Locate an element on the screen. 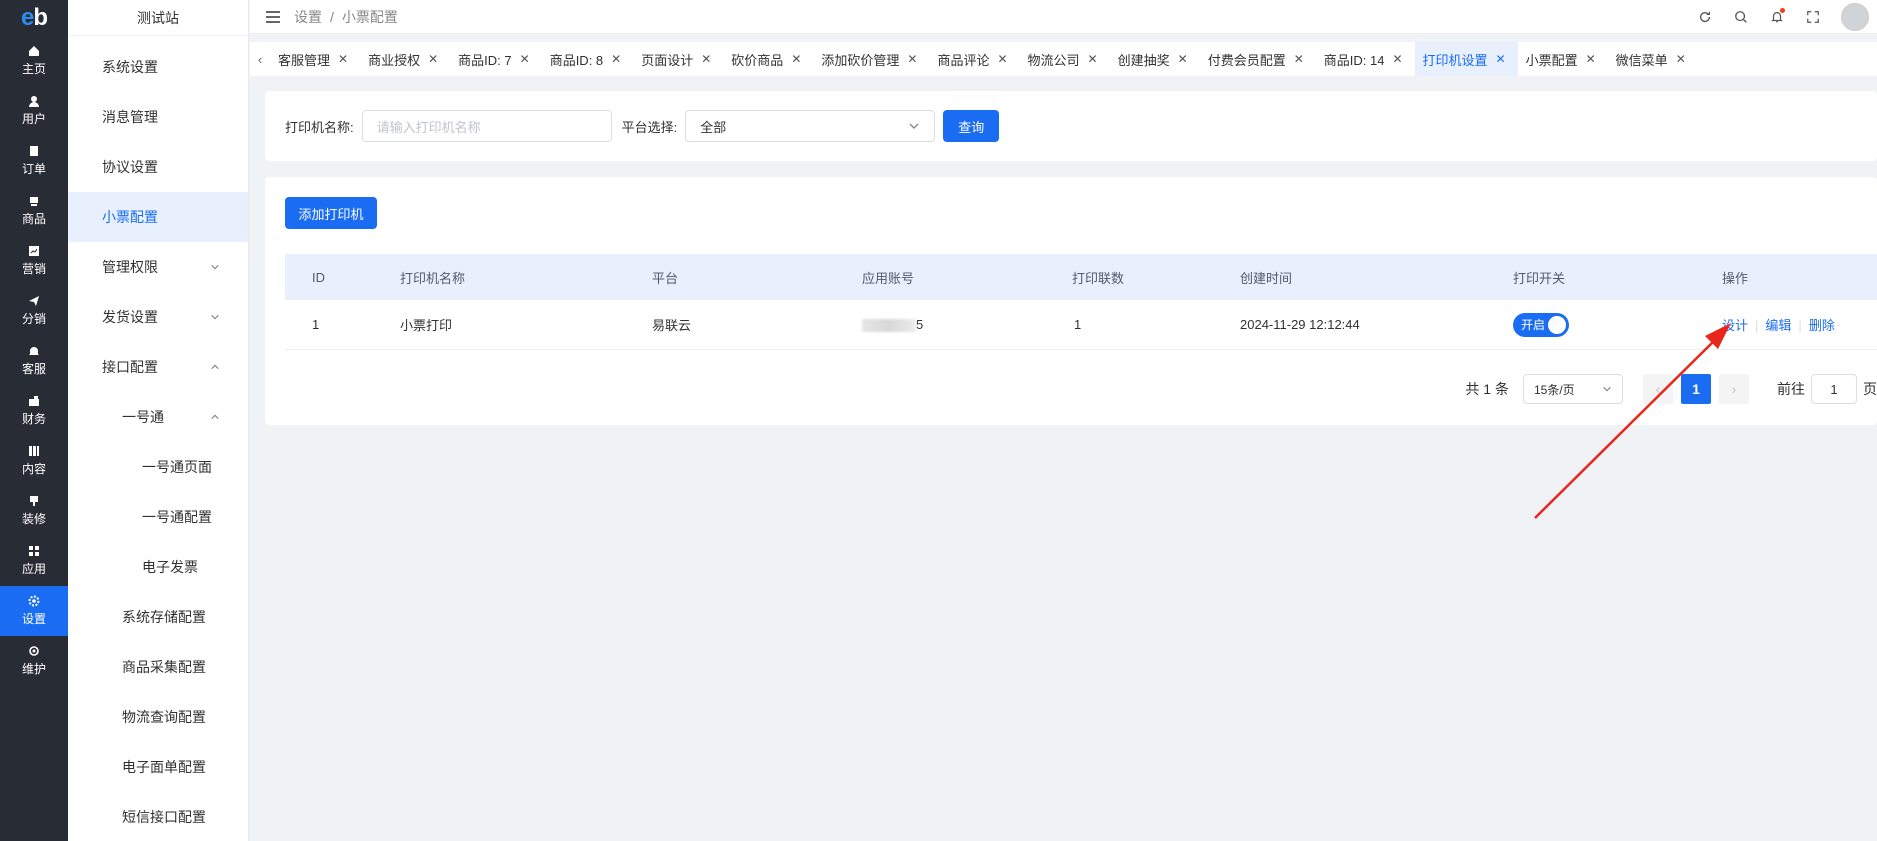  goto-page-input: 1 is located at coordinates (1834, 389).